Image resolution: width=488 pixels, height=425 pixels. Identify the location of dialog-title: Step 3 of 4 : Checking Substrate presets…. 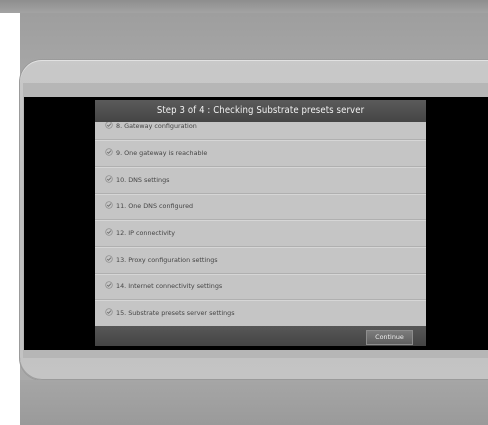
(260, 111).